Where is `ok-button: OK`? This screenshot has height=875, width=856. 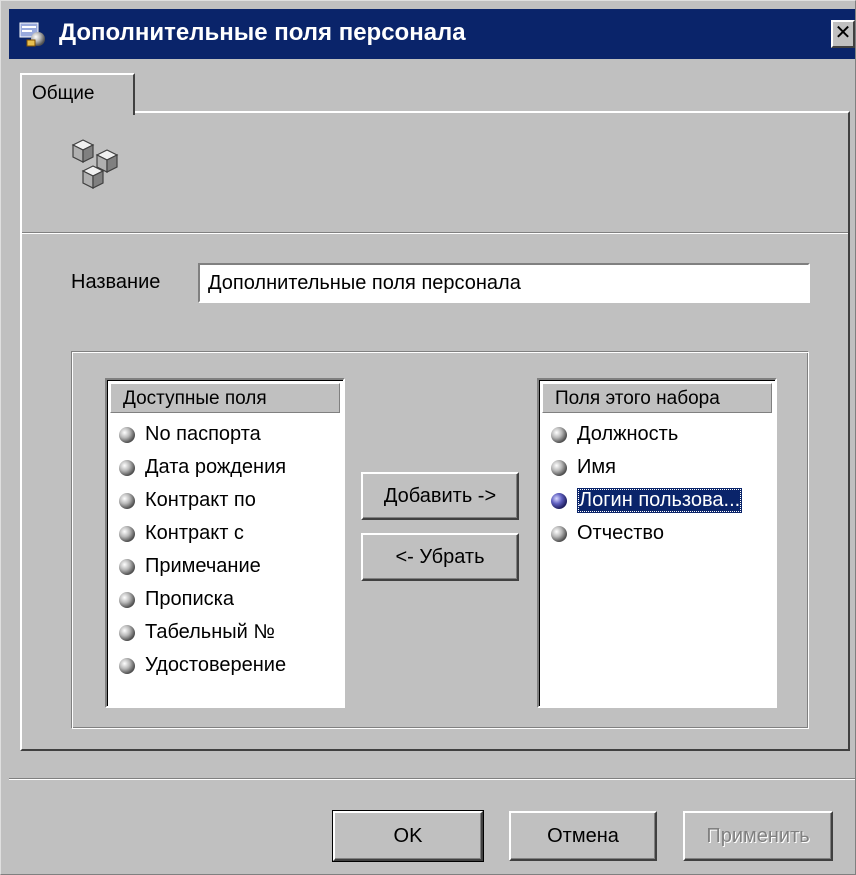 ok-button: OK is located at coordinates (408, 836).